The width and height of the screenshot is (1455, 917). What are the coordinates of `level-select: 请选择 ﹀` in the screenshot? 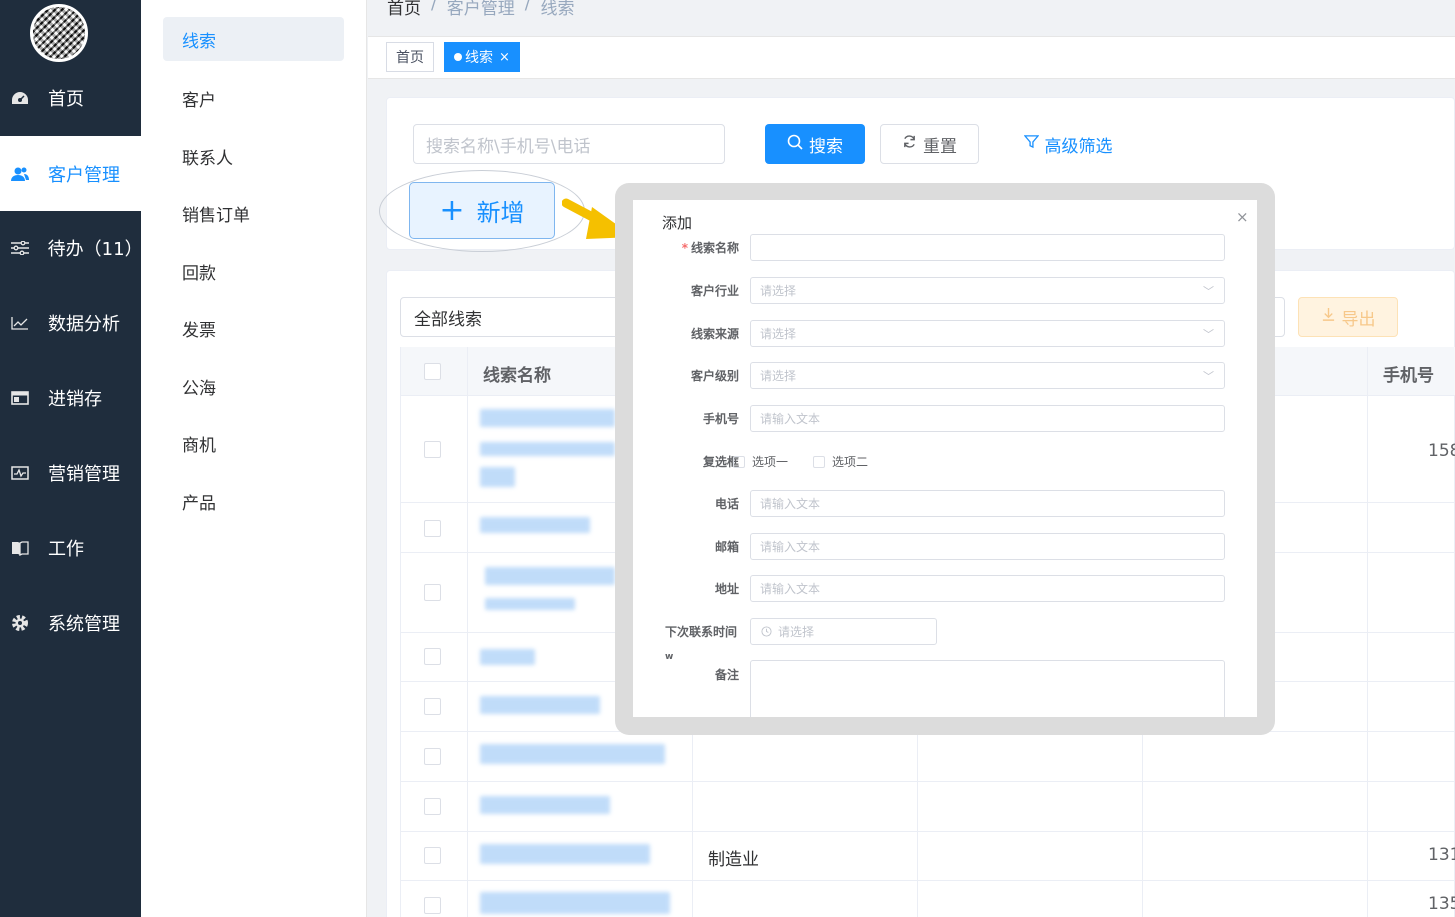 It's located at (987, 375).